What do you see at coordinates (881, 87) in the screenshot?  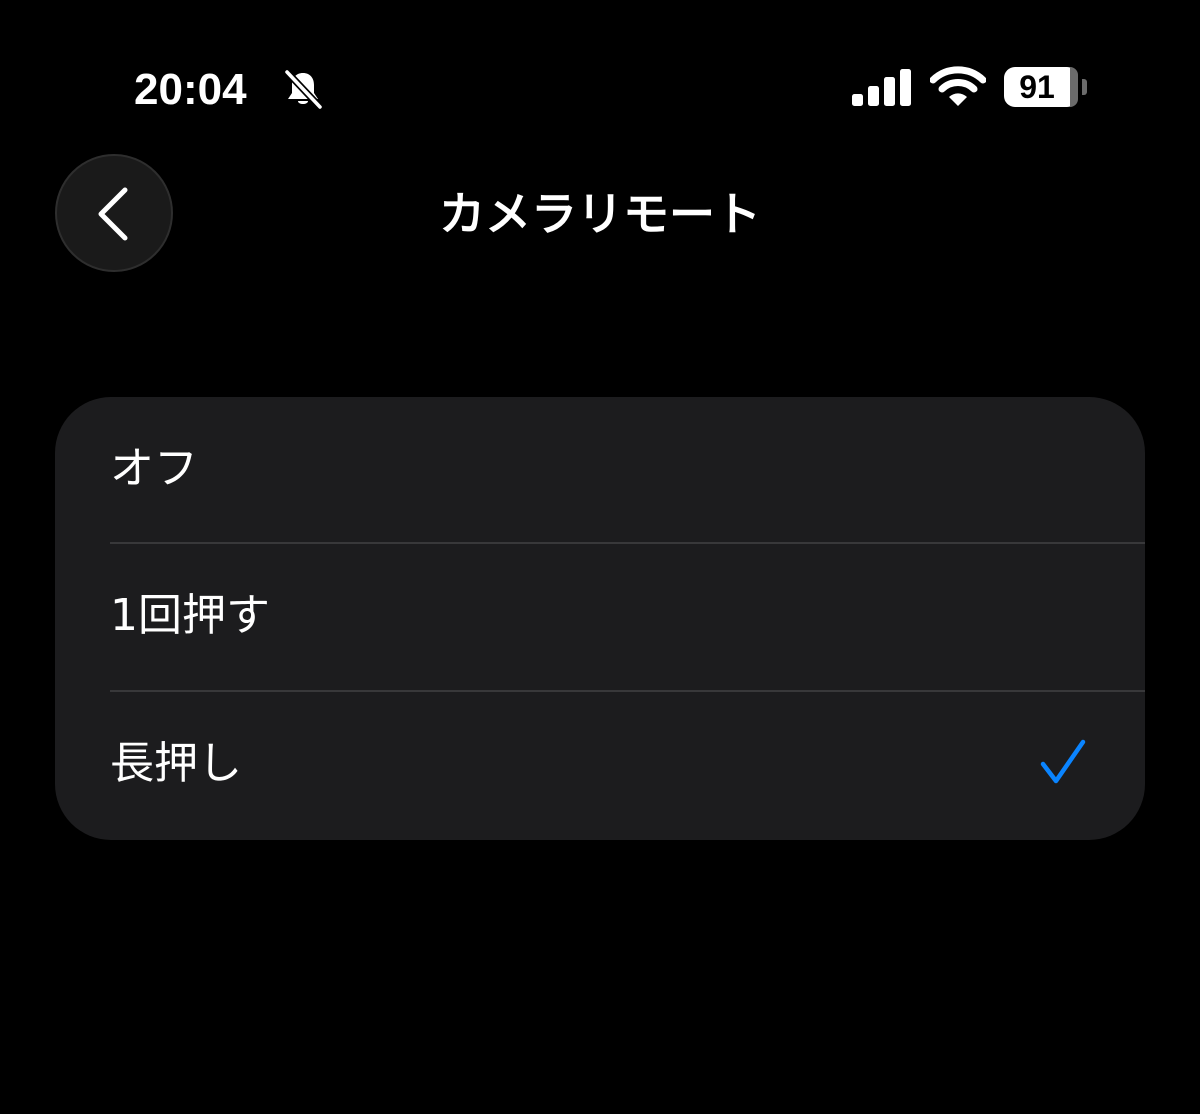 I see `cellular-signal-icon` at bounding box center [881, 87].